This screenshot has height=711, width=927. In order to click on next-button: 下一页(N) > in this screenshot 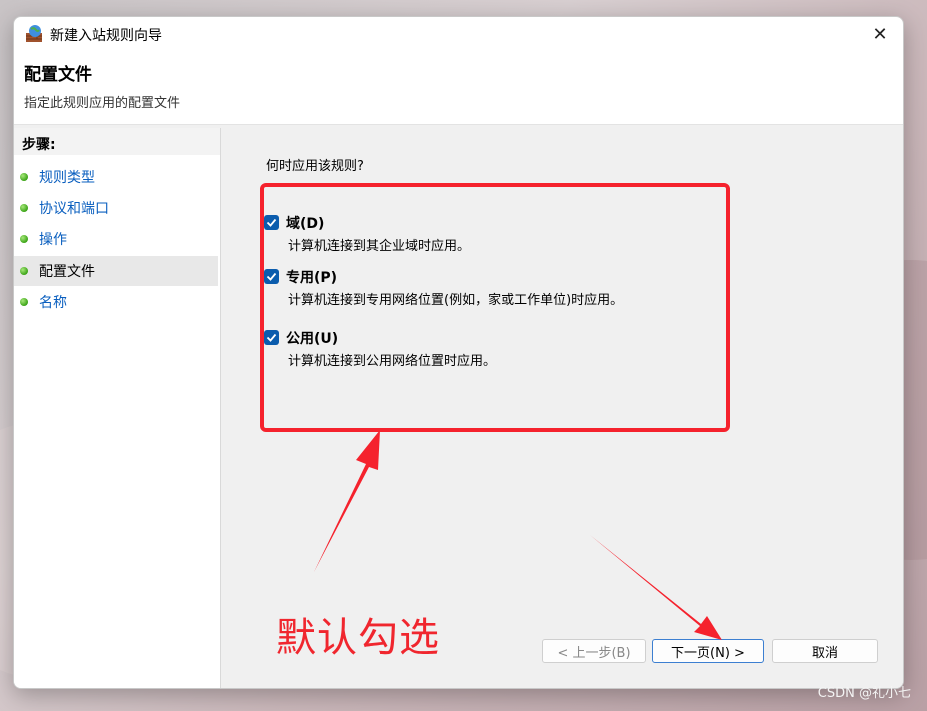, I will do `click(708, 651)`.